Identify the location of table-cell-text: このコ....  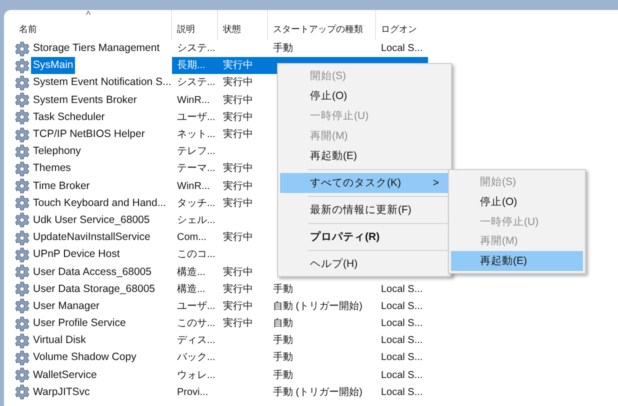
(196, 255).